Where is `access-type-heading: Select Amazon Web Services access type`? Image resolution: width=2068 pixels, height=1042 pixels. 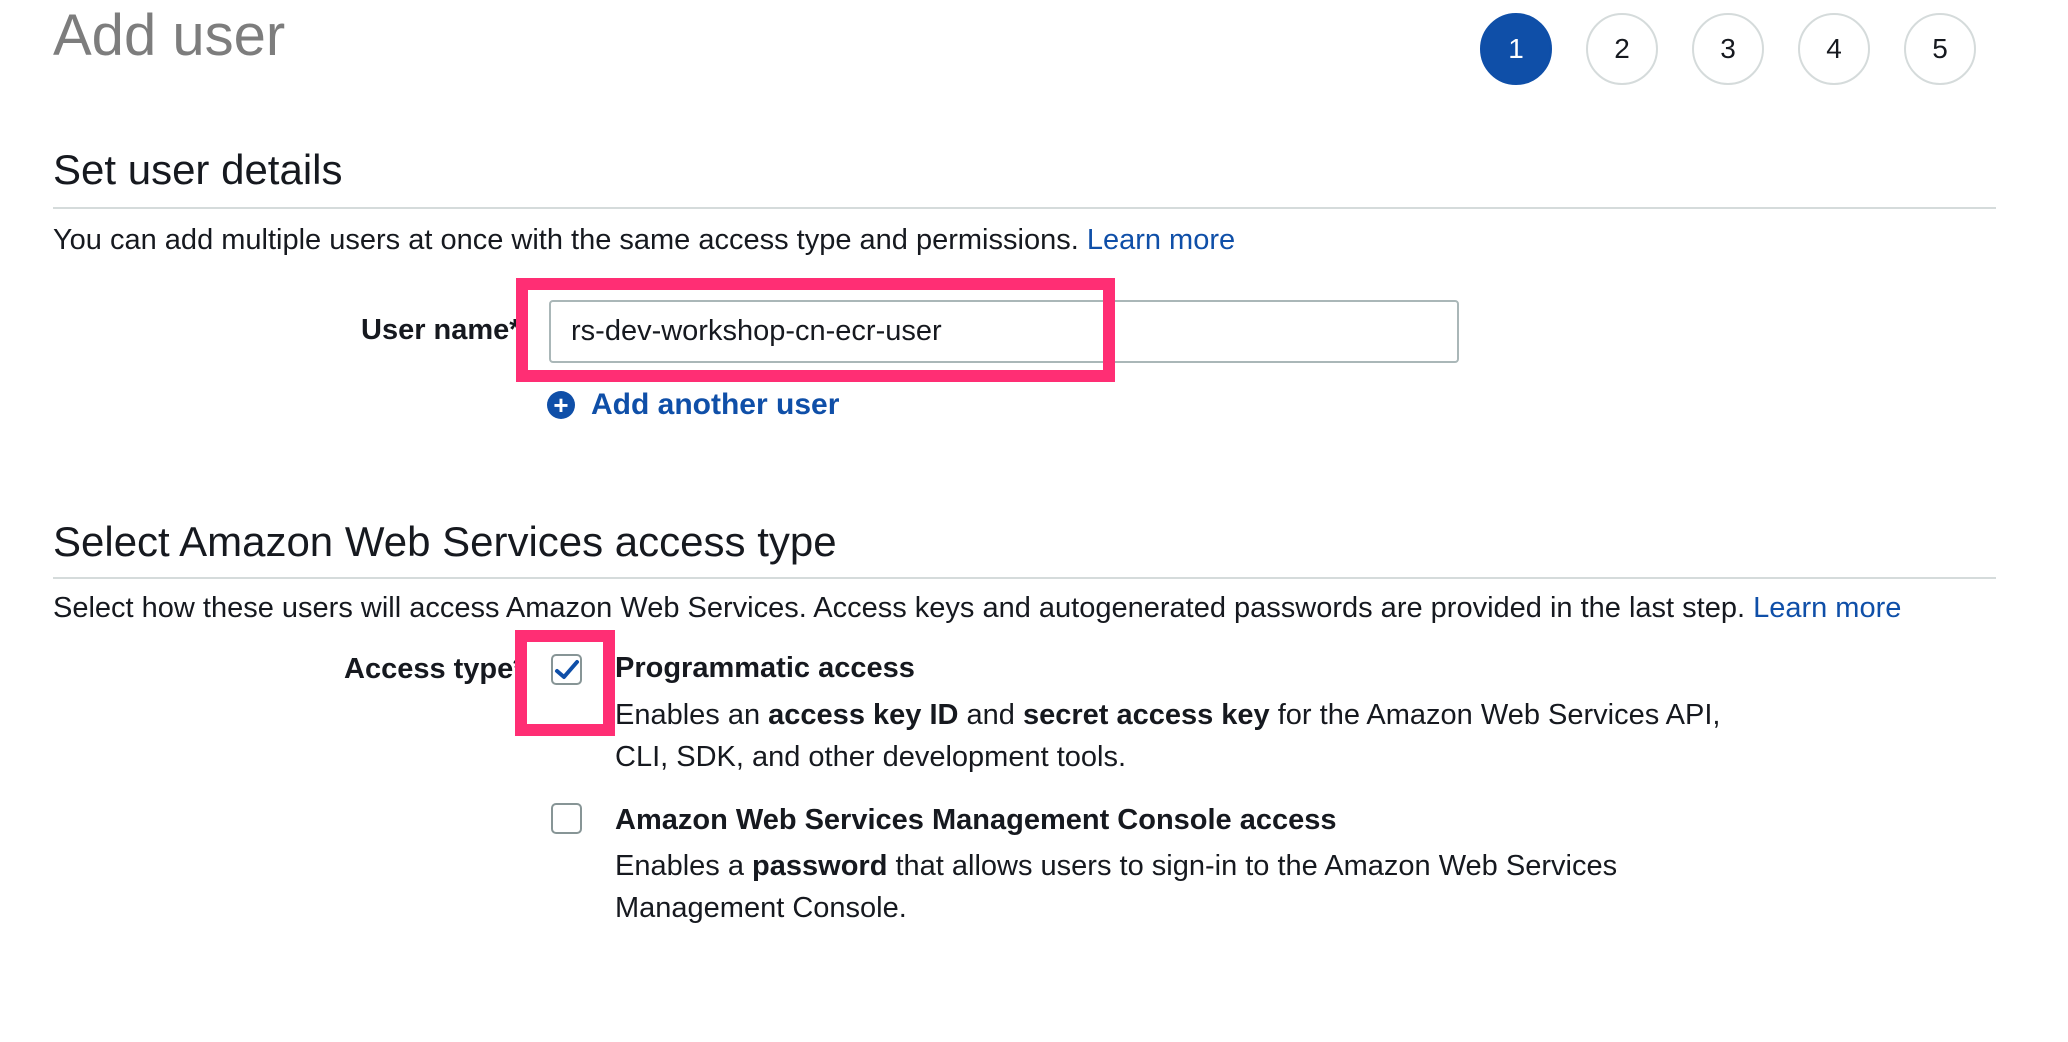 access-type-heading: Select Amazon Web Services access type is located at coordinates (445, 541).